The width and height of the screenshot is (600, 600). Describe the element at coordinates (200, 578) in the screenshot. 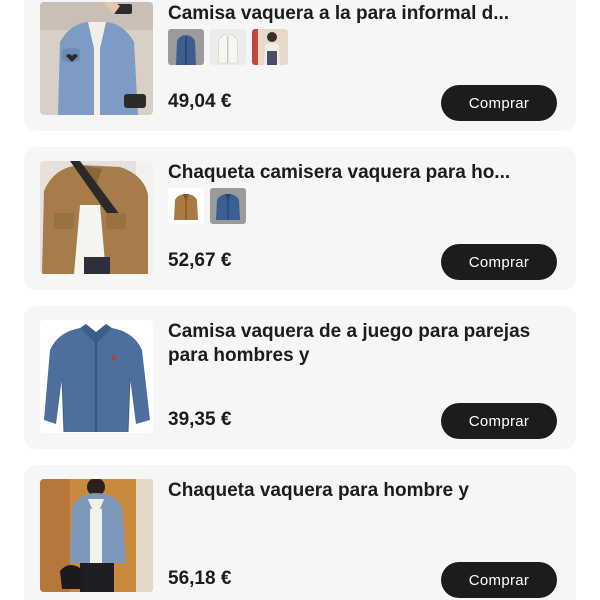

I see `product-price: 56,18 €` at that location.